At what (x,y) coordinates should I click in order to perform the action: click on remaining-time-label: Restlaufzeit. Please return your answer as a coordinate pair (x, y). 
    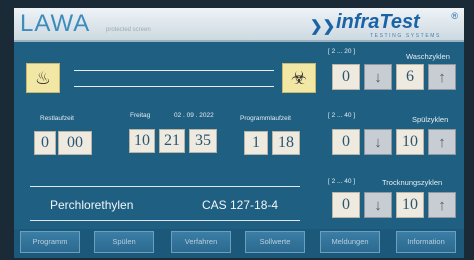
    Looking at the image, I should click on (57, 118).